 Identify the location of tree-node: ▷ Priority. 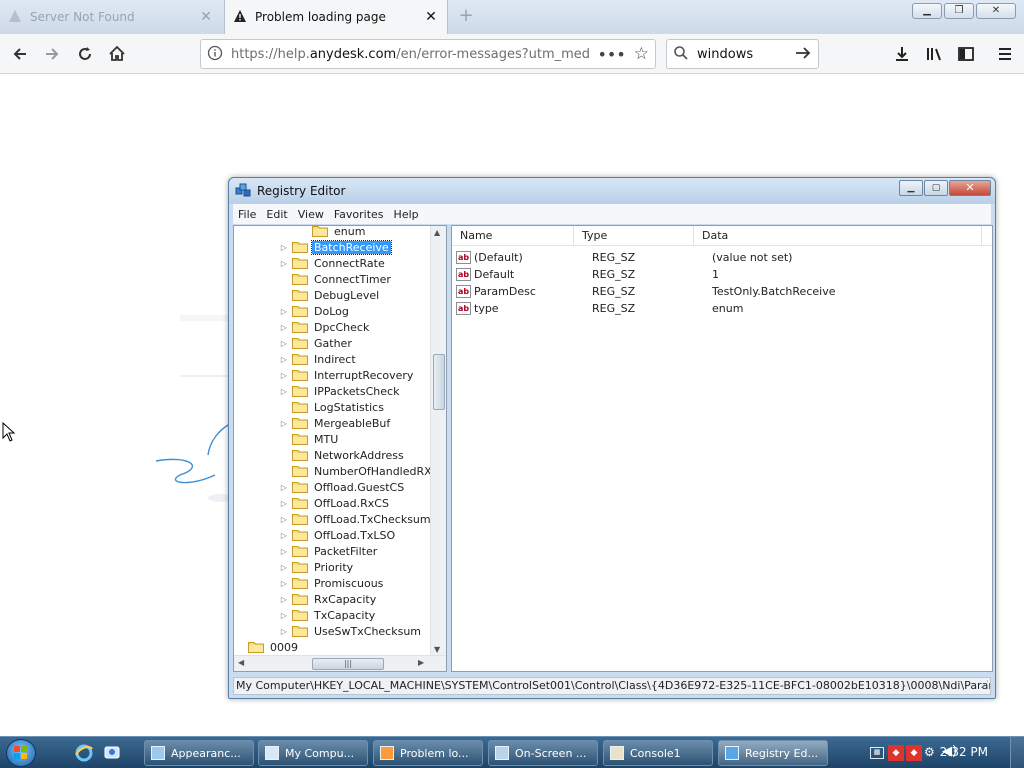
(316, 567).